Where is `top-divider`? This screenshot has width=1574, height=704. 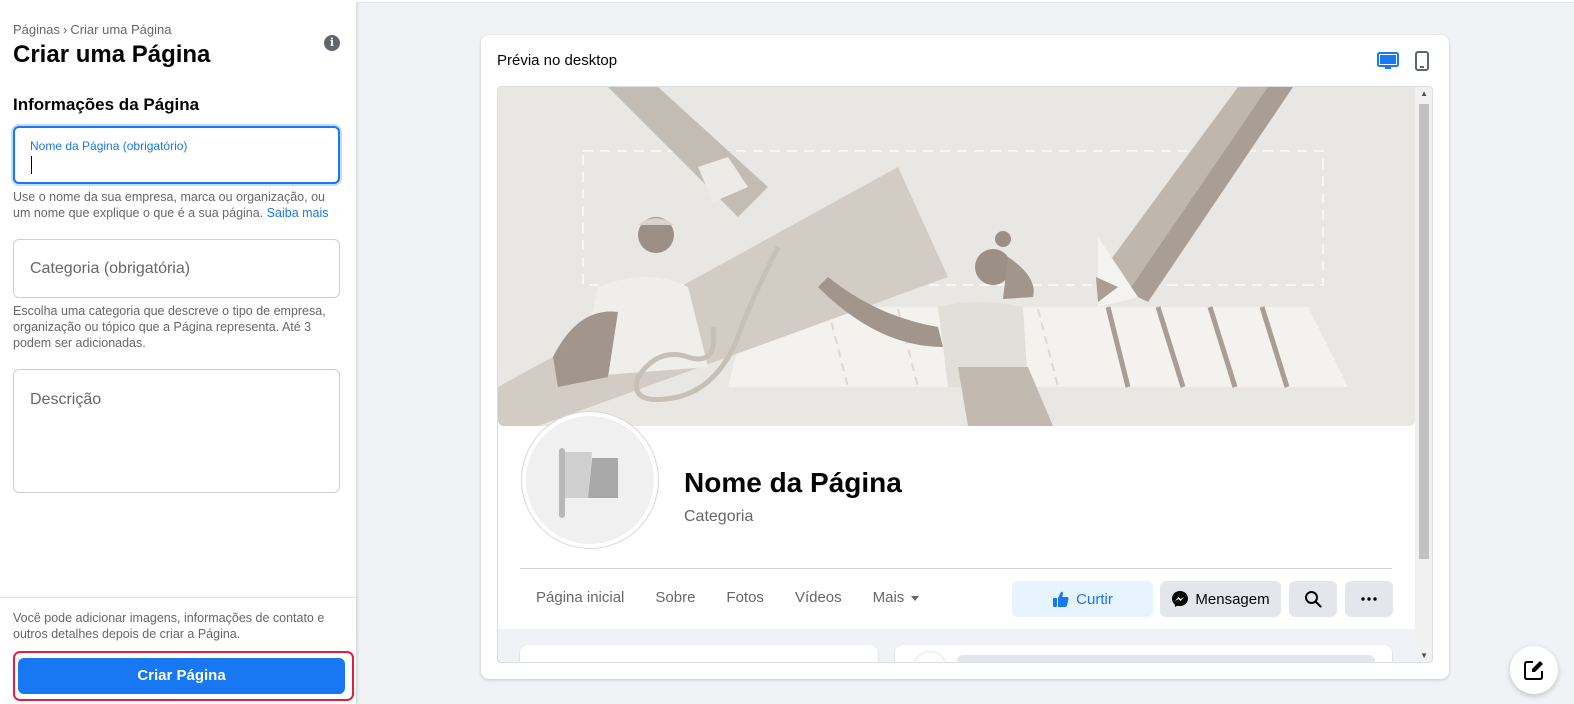 top-divider is located at coordinates (965, 1).